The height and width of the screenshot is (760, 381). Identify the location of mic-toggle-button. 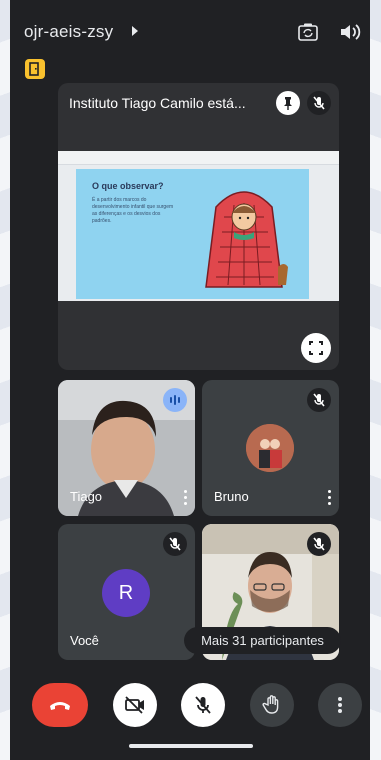
(203, 705).